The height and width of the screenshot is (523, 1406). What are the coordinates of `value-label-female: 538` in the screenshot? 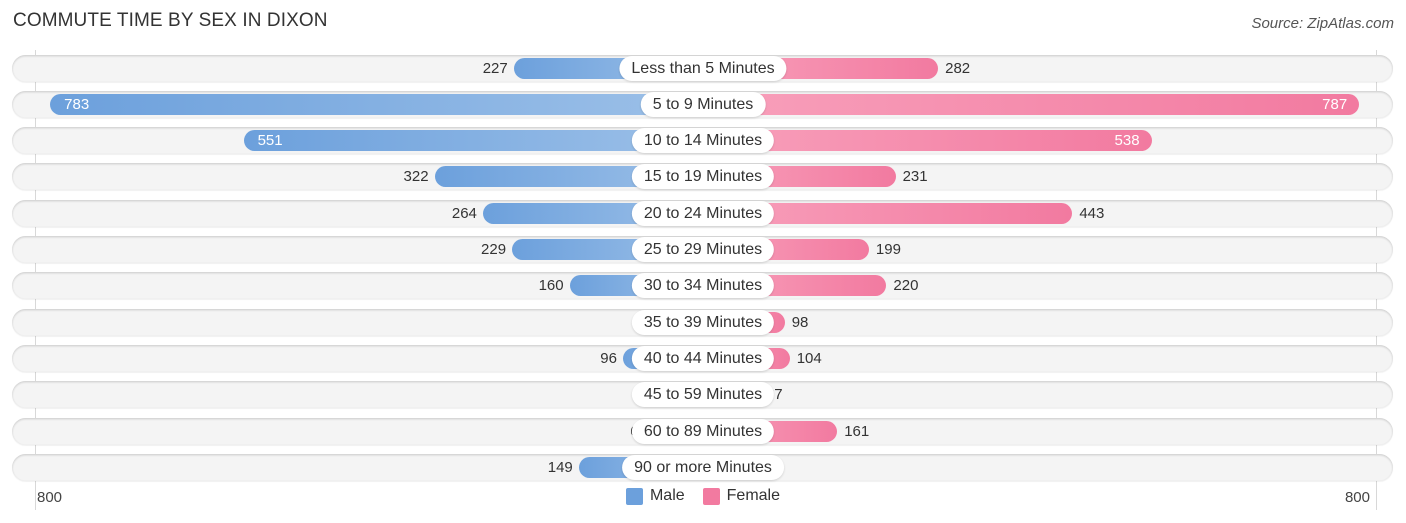 It's located at (1127, 141).